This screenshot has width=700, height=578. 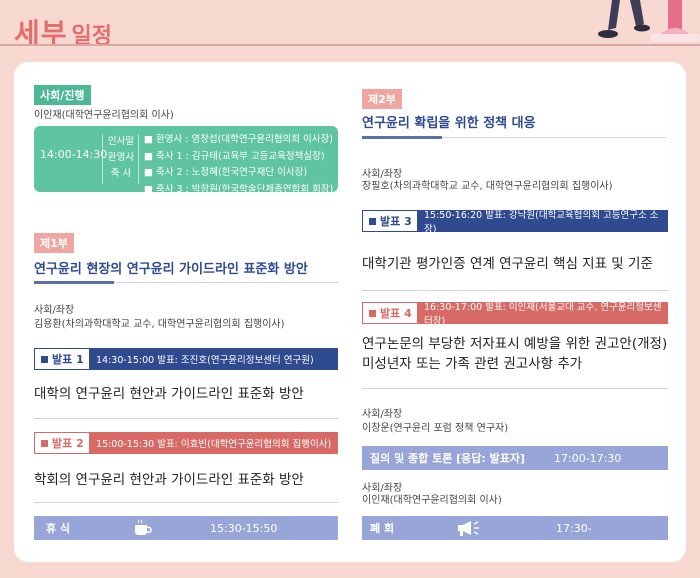 What do you see at coordinates (62, 95) in the screenshot?
I see `moderator-tag: 사회/진행` at bounding box center [62, 95].